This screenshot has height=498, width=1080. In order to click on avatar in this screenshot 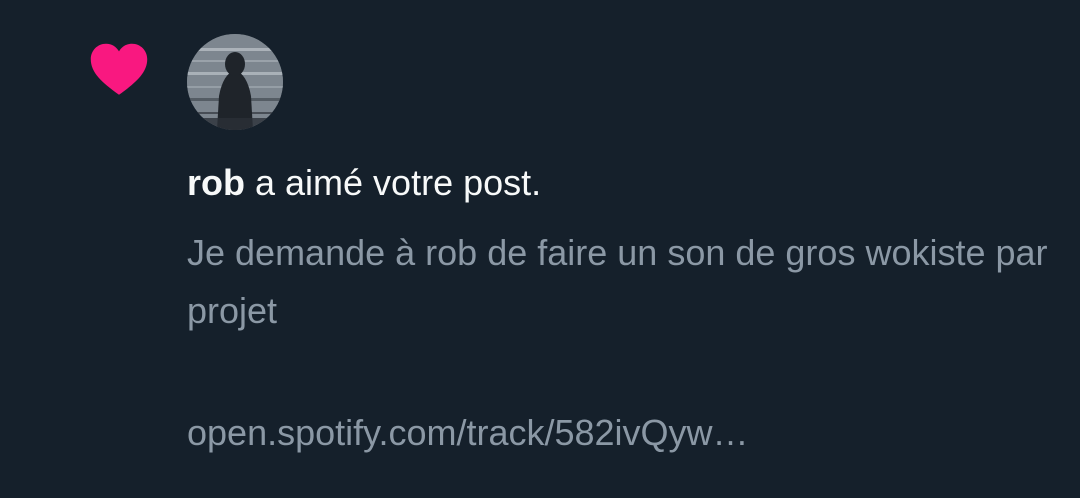, I will do `click(235, 82)`.